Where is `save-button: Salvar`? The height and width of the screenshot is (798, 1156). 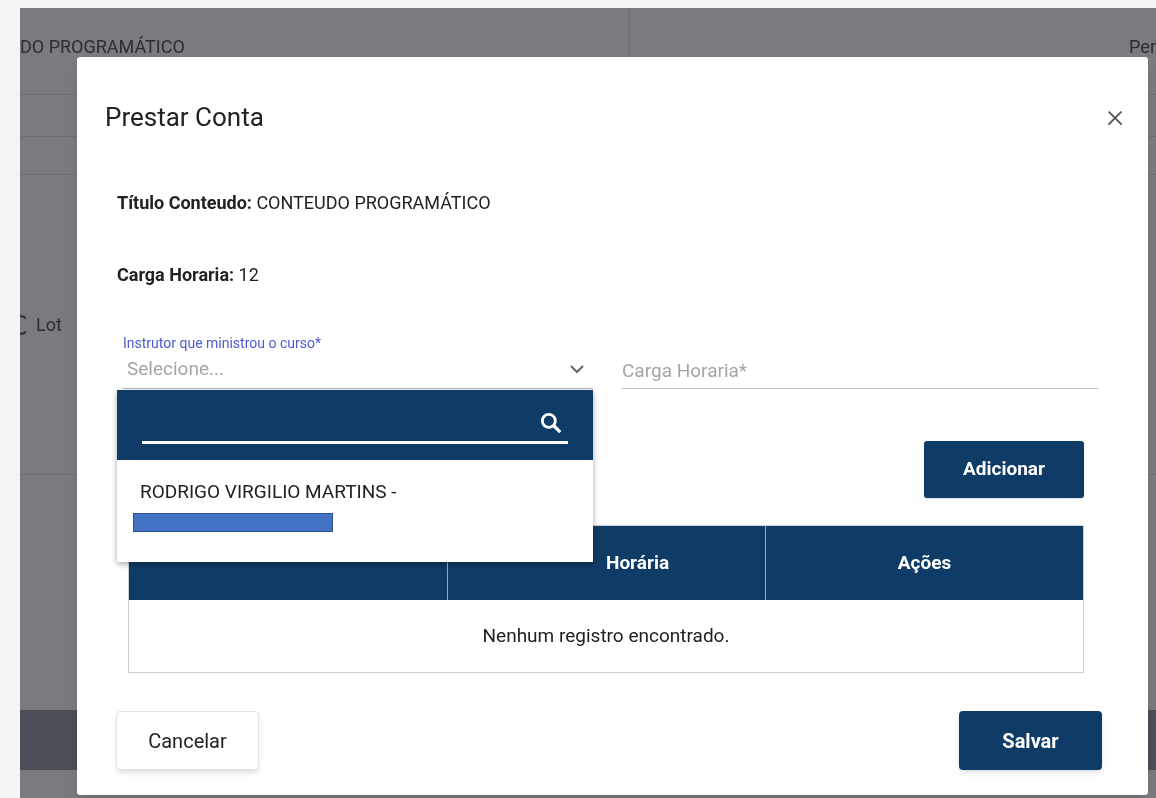 save-button: Salvar is located at coordinates (1030, 740).